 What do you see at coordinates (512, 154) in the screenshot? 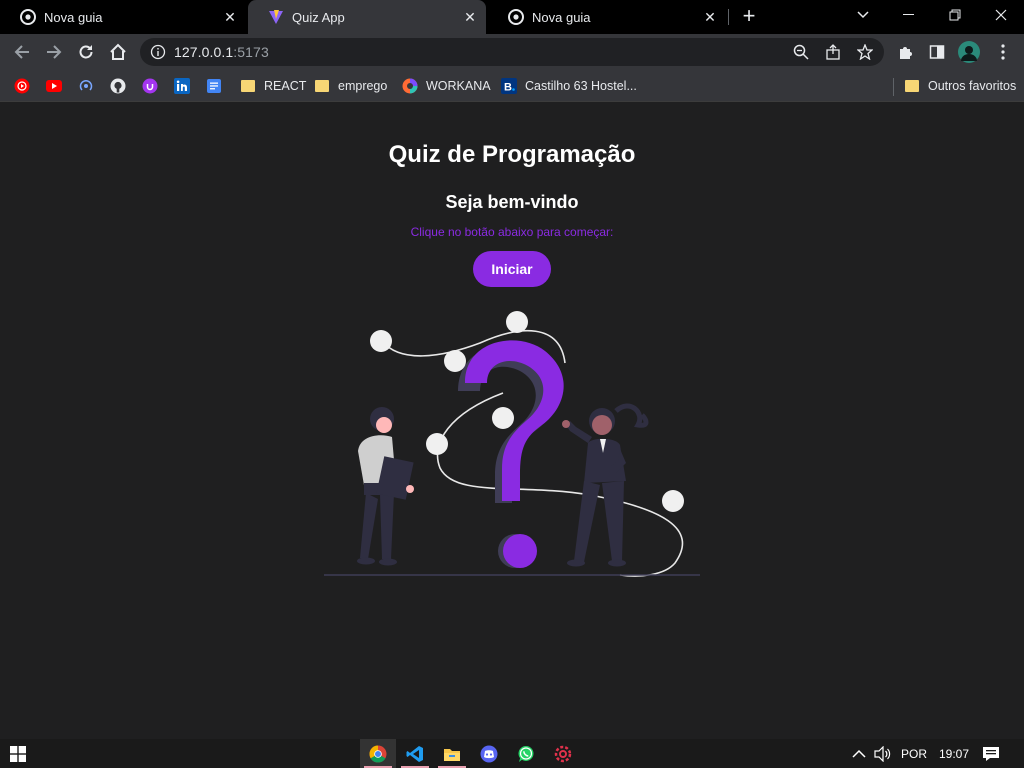
I see `page-title: Quiz de Programação` at bounding box center [512, 154].